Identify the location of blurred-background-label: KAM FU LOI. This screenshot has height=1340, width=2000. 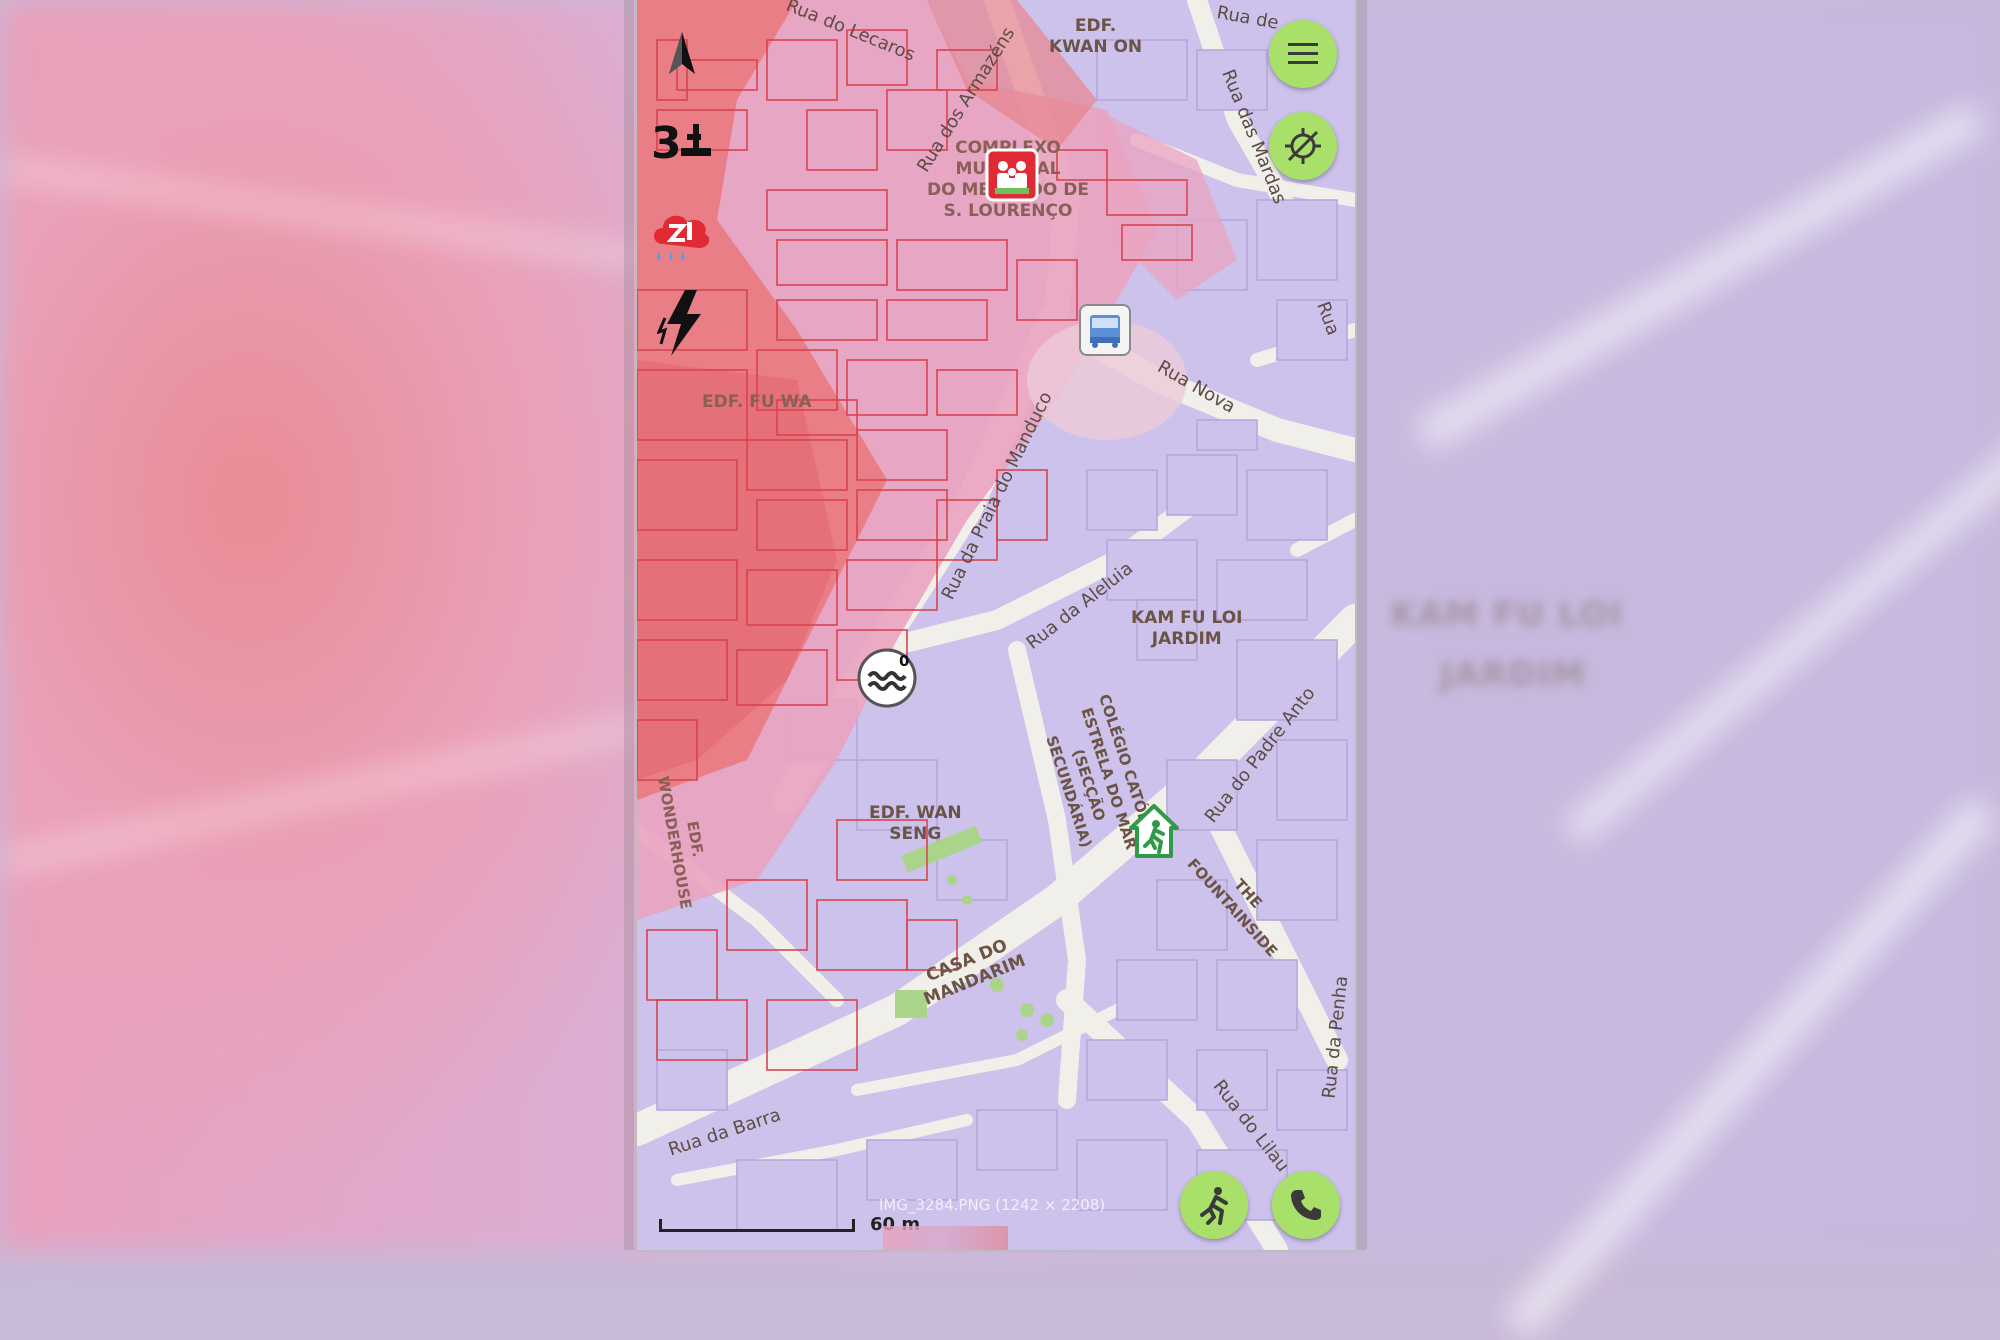
(1507, 615).